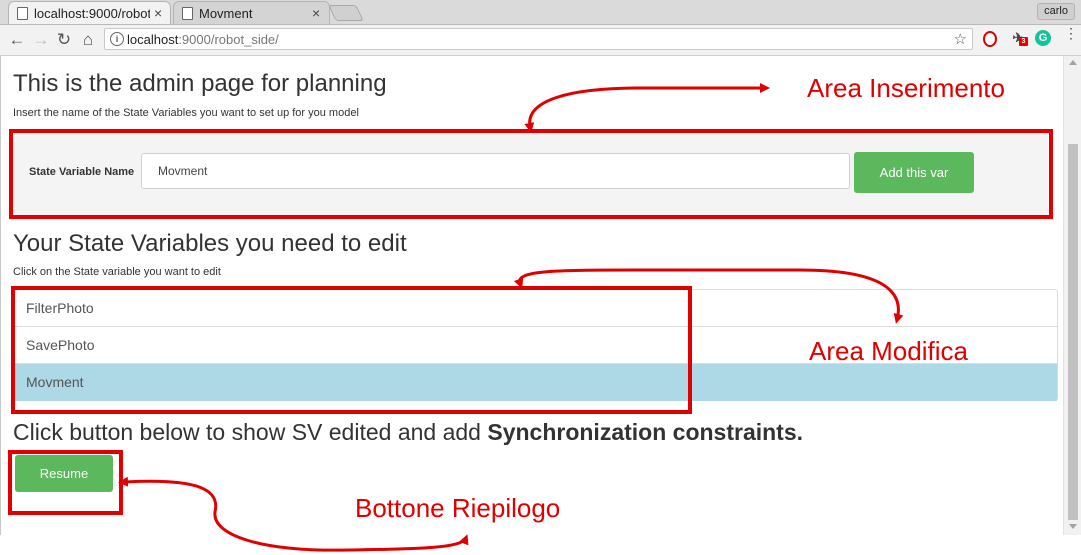  What do you see at coordinates (158, 13) in the screenshot?
I see `close-tab-icon: ×` at bounding box center [158, 13].